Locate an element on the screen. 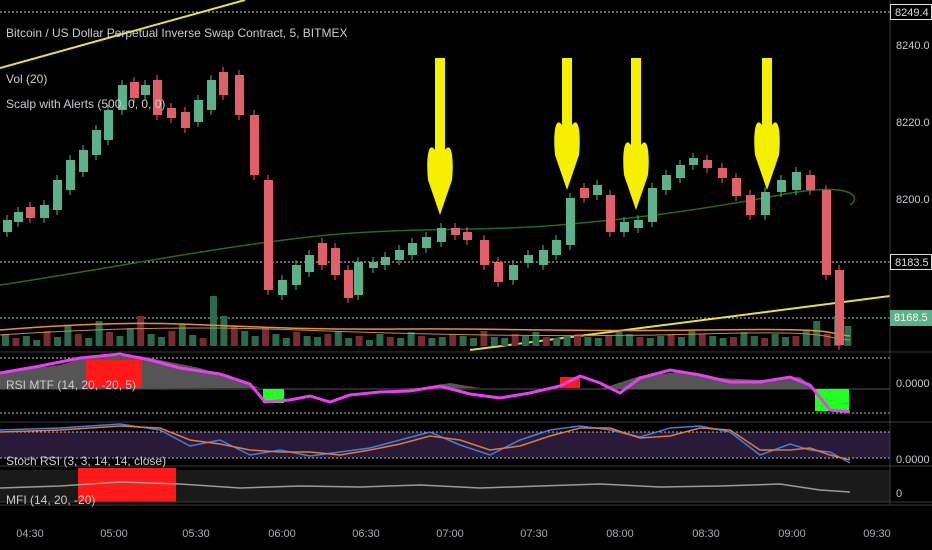 This screenshot has width=932, height=550. mfi-axis-label: 0 is located at coordinates (899, 494).